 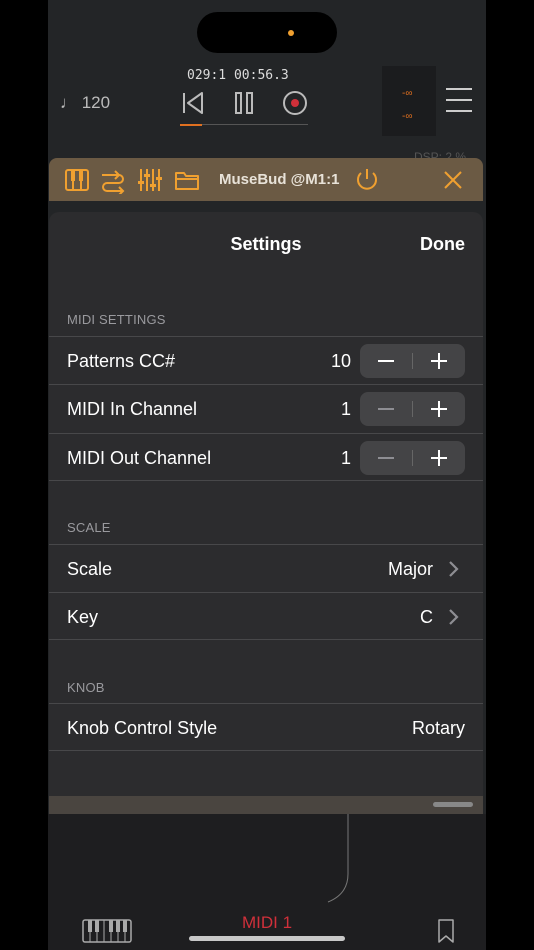 What do you see at coordinates (266, 457) in the screenshot?
I see `midi-out-channel-row: MIDI Out Channel 1` at bounding box center [266, 457].